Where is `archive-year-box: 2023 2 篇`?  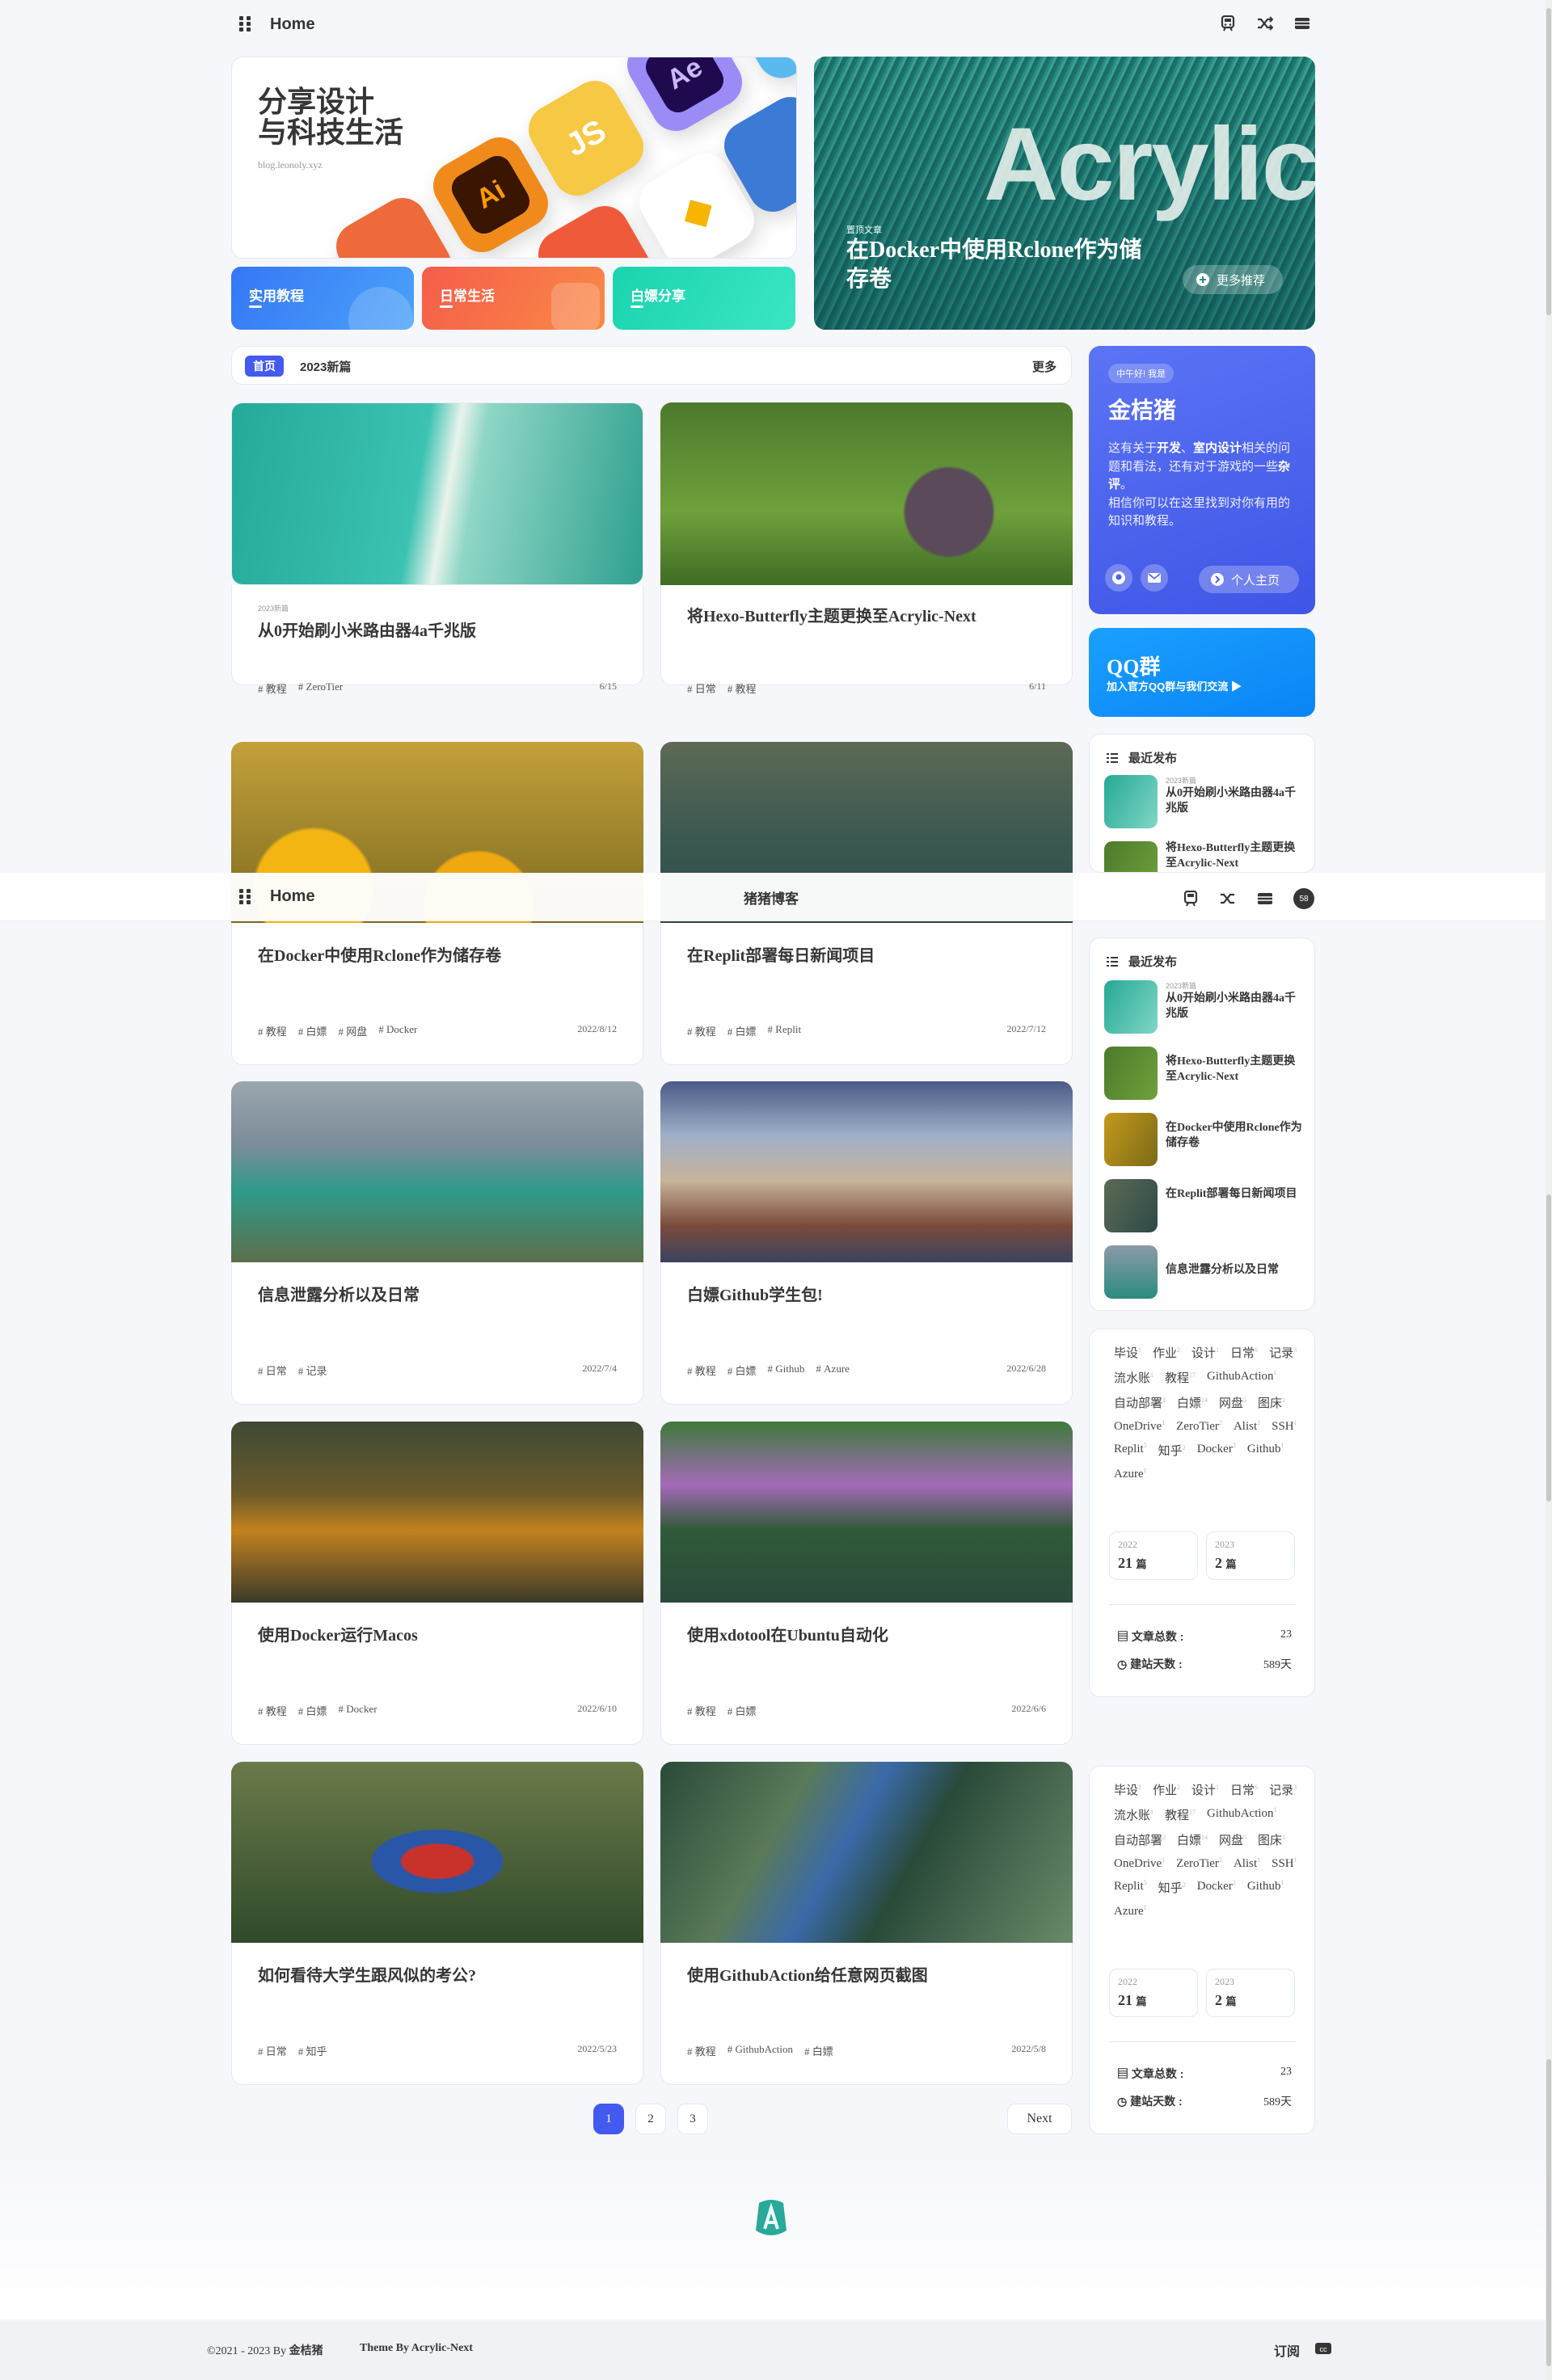 archive-year-box: 2023 2 篇 is located at coordinates (1251, 1555).